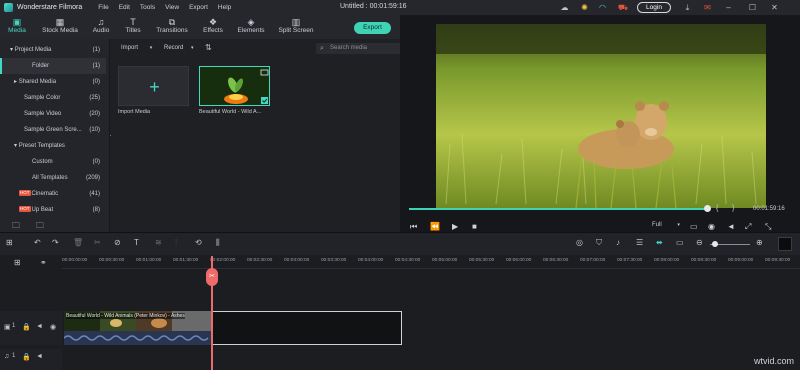 The width and height of the screenshot is (800, 370). I want to click on import-dropdown: Import ▾, so click(136, 48).